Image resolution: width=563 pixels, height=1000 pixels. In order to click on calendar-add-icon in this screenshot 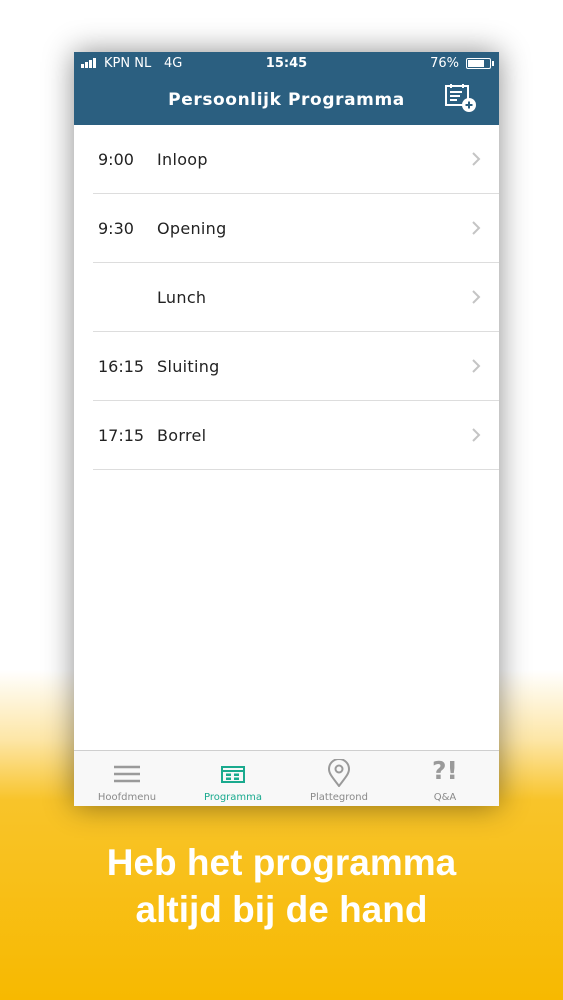, I will do `click(460, 98)`.